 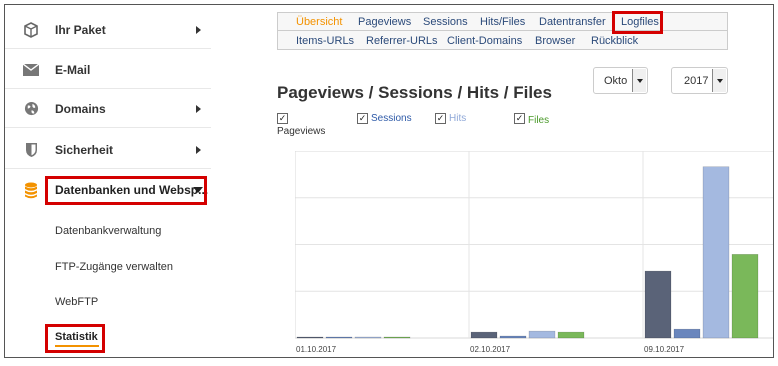 I want to click on legend-hits: ✓ Hits, so click(x=450, y=118).